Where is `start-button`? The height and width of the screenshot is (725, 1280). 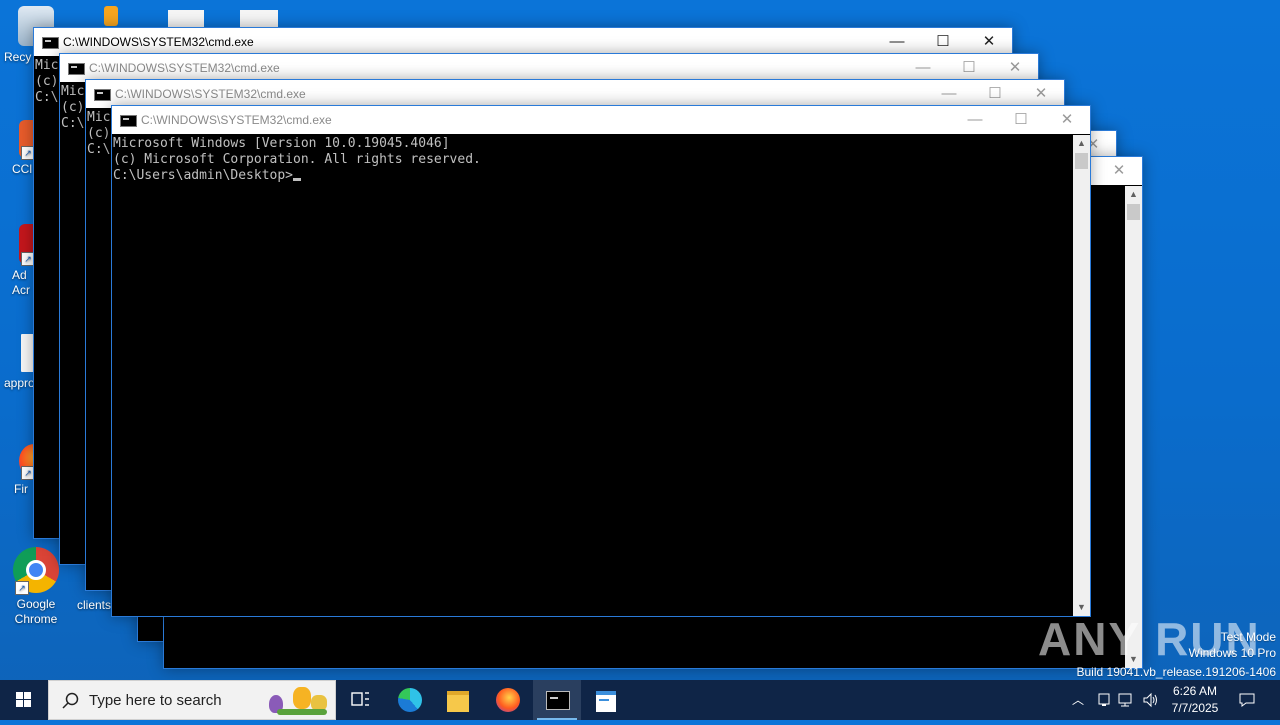 start-button is located at coordinates (24, 700).